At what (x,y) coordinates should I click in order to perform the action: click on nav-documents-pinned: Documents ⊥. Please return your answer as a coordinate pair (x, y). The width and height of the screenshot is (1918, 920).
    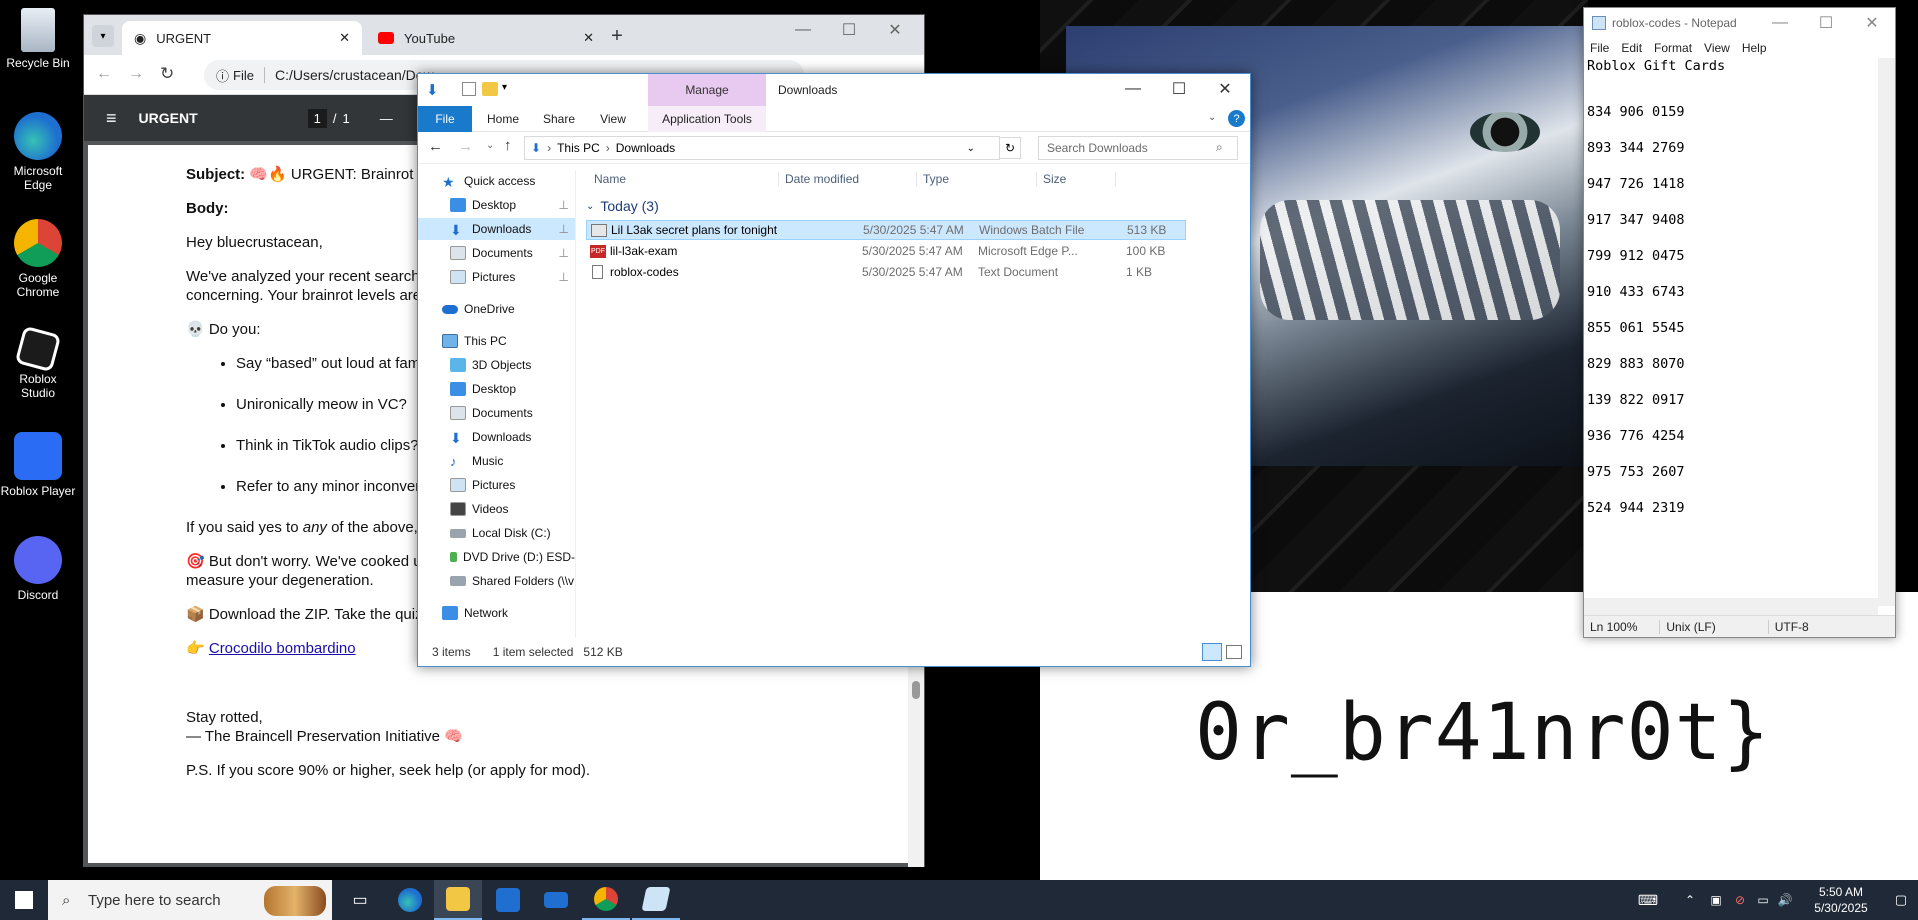
    Looking at the image, I should click on (496, 253).